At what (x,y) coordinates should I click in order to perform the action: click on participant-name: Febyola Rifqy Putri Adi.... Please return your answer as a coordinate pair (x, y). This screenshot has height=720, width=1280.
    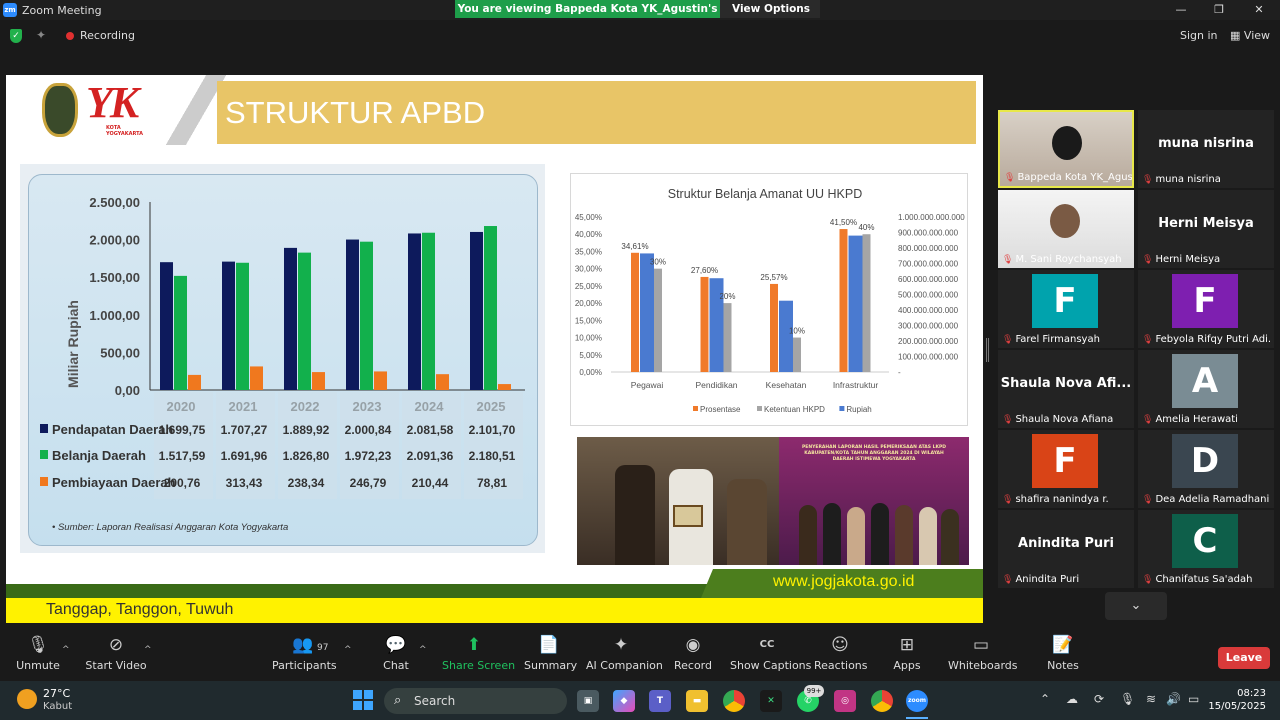
    Looking at the image, I should click on (1212, 339).